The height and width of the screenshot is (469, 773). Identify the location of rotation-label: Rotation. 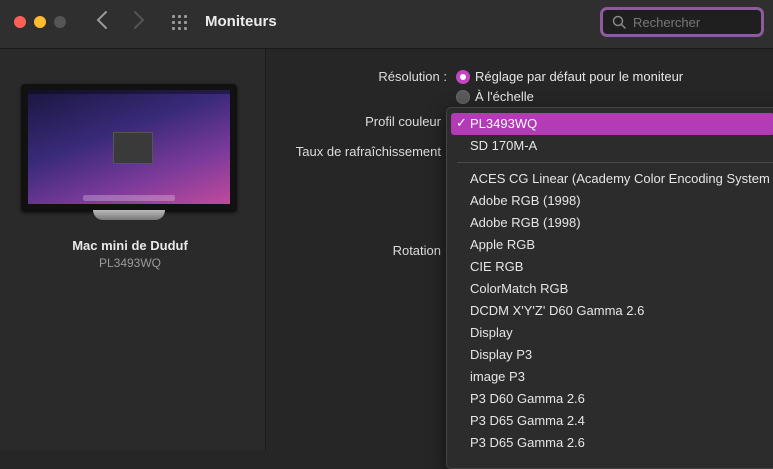
(416, 250).